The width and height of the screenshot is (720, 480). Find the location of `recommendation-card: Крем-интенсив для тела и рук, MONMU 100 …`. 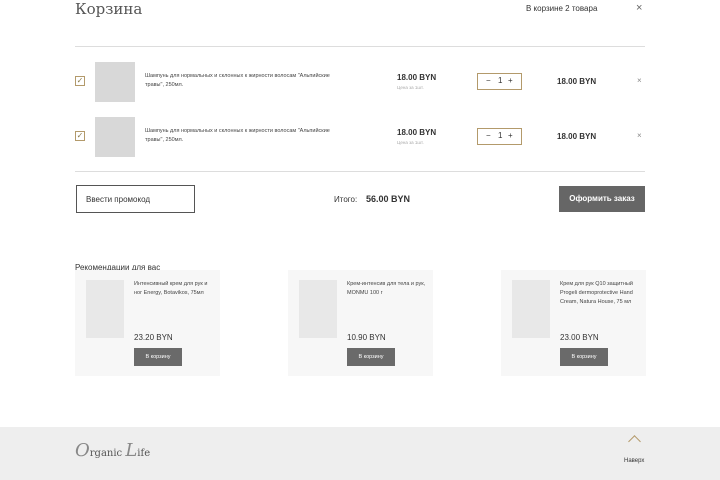

recommendation-card: Крем-интенсив для тела и рук, MONMU 100 … is located at coordinates (360, 323).